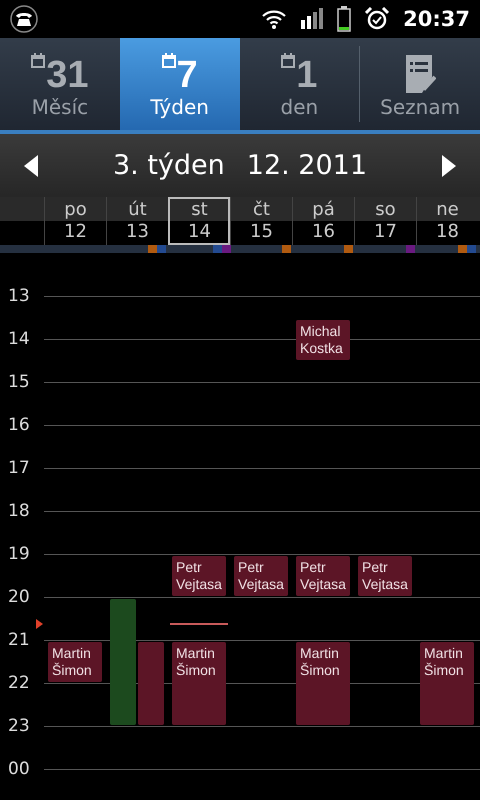  Describe the element at coordinates (19, 425) in the screenshot. I see `hour-label: 16` at that location.